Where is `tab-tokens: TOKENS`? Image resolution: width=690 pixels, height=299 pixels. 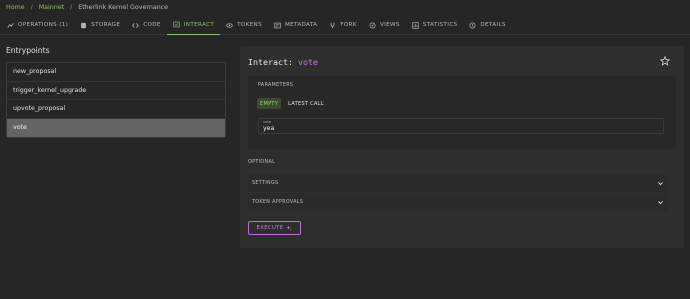 tab-tokens: TOKENS is located at coordinates (244, 25).